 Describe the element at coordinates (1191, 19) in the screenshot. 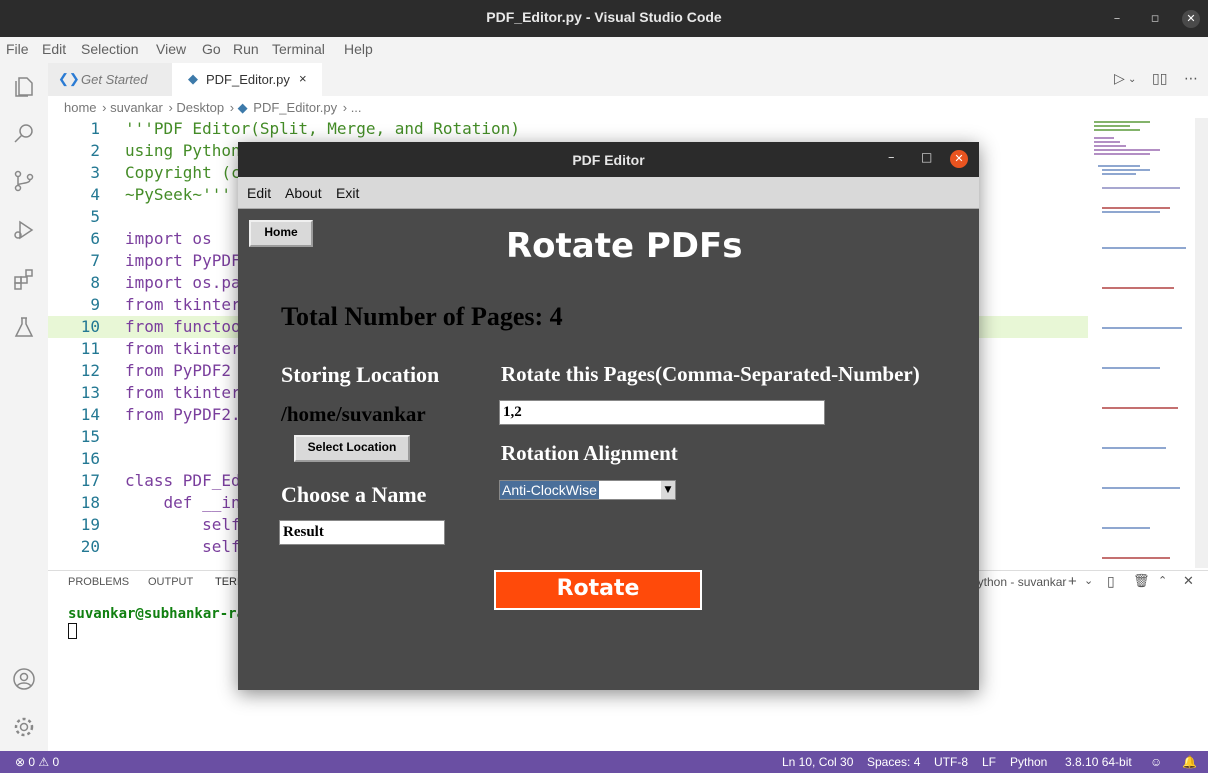

I see `close-icon: ✕` at that location.